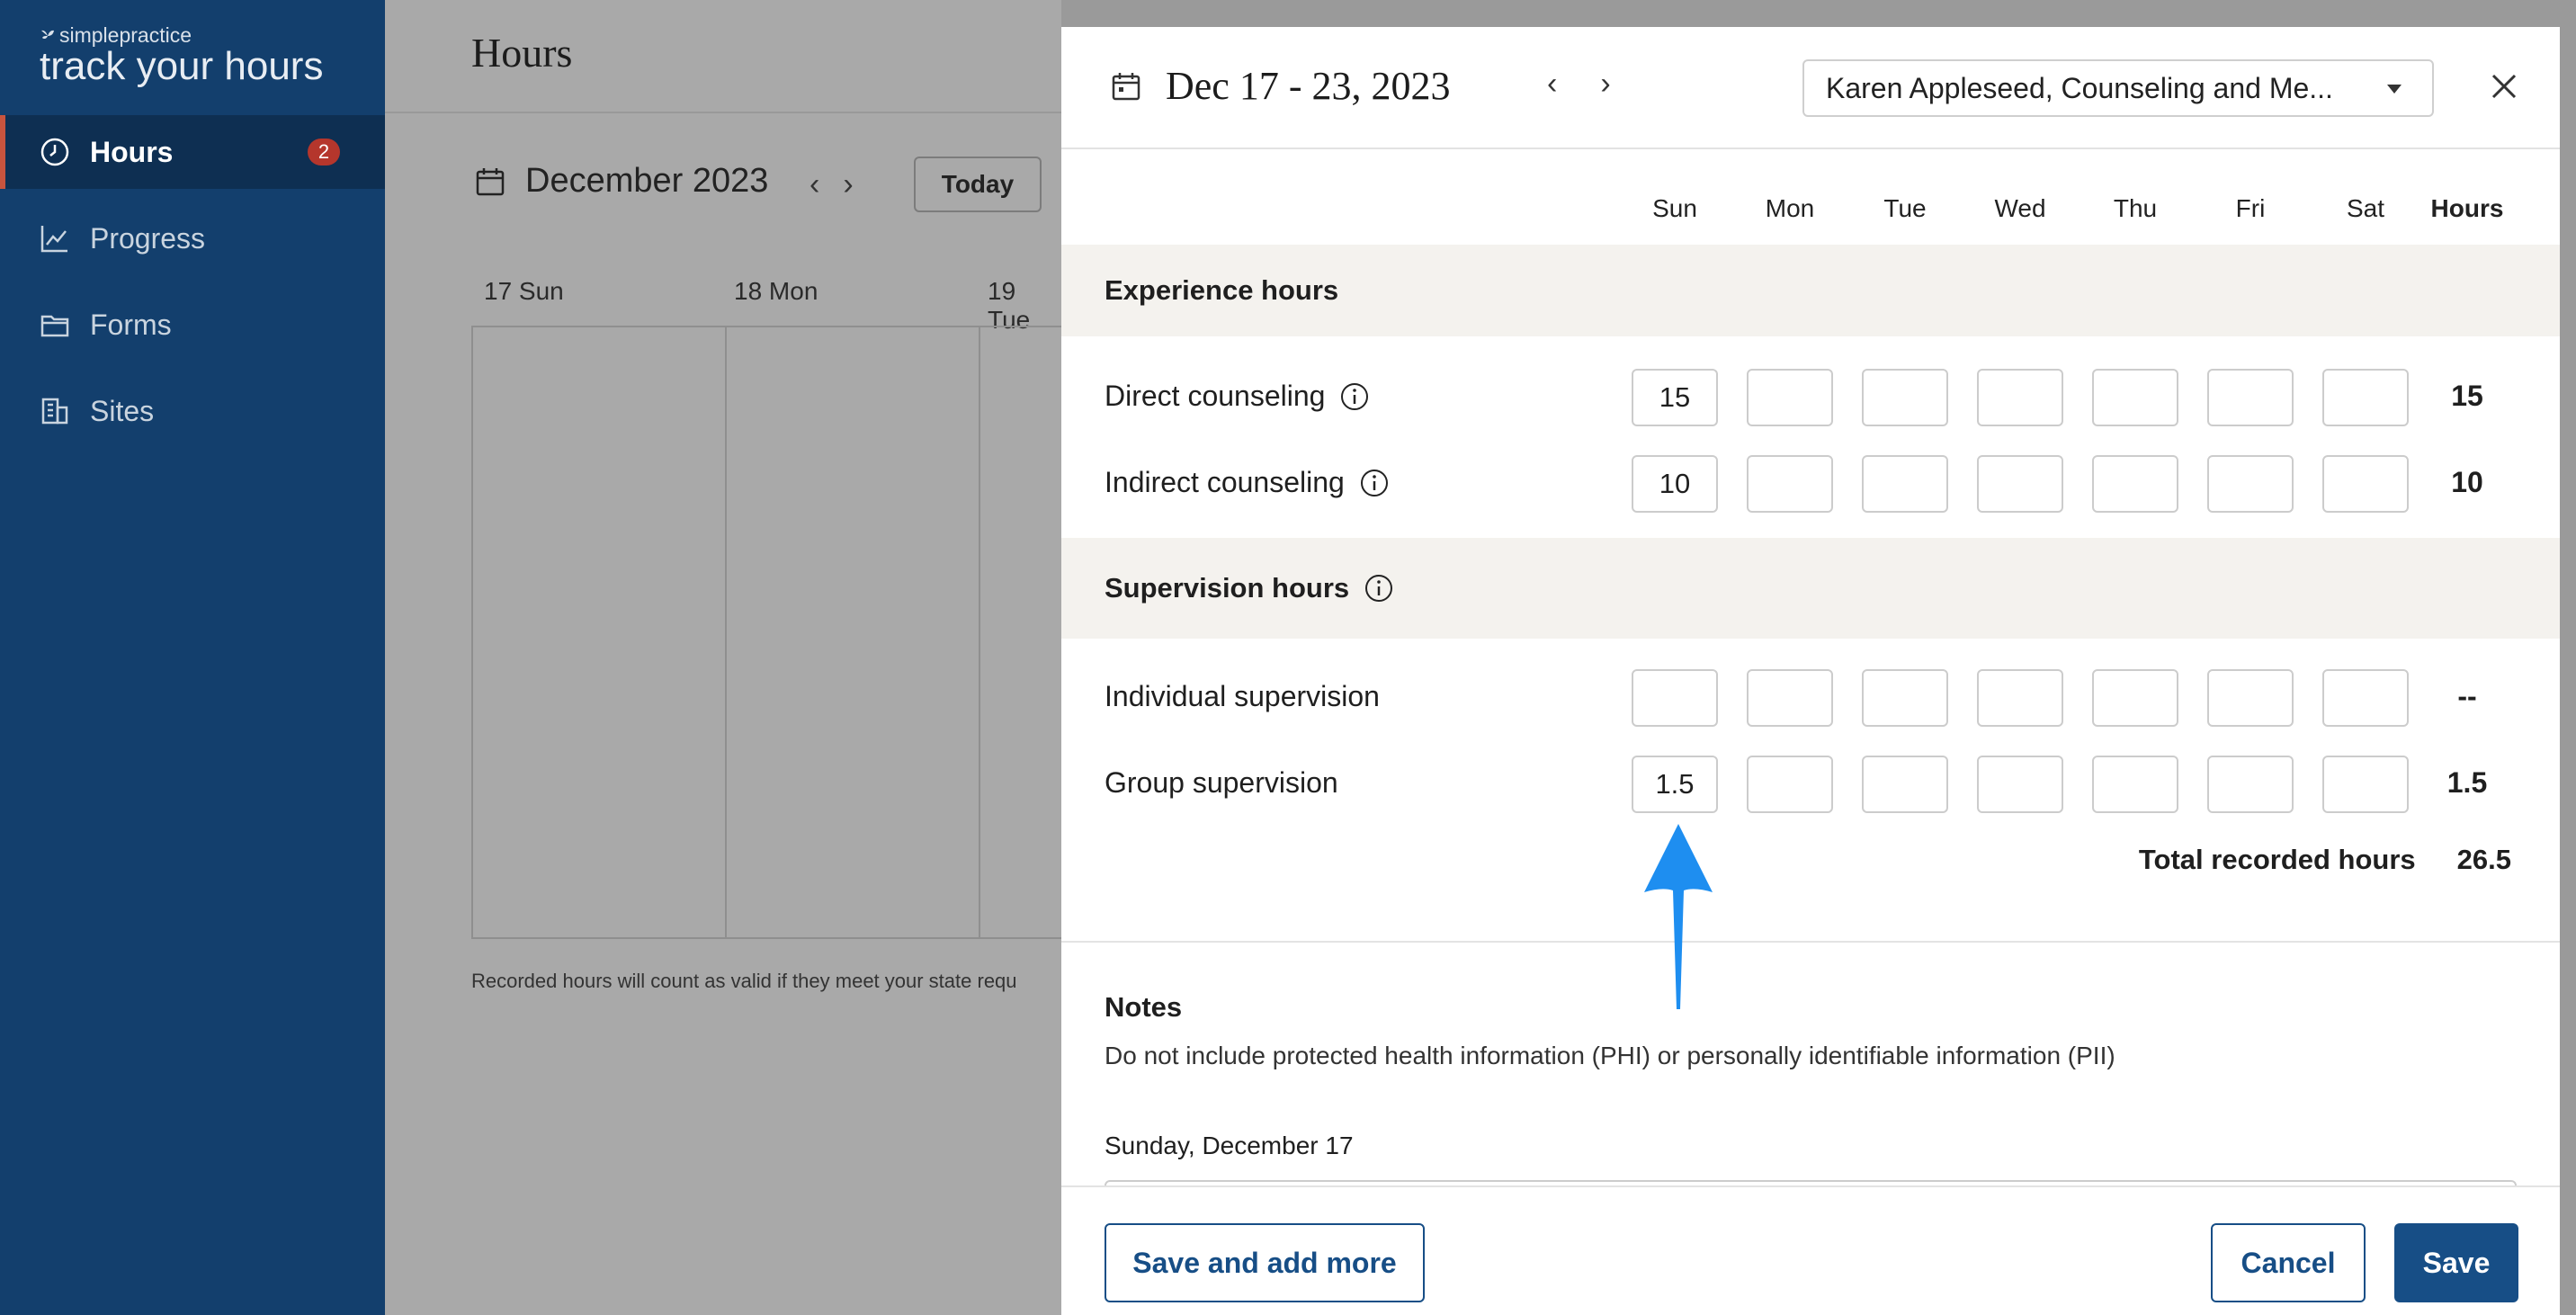  I want to click on section-title: Experience hours, so click(1222, 290).